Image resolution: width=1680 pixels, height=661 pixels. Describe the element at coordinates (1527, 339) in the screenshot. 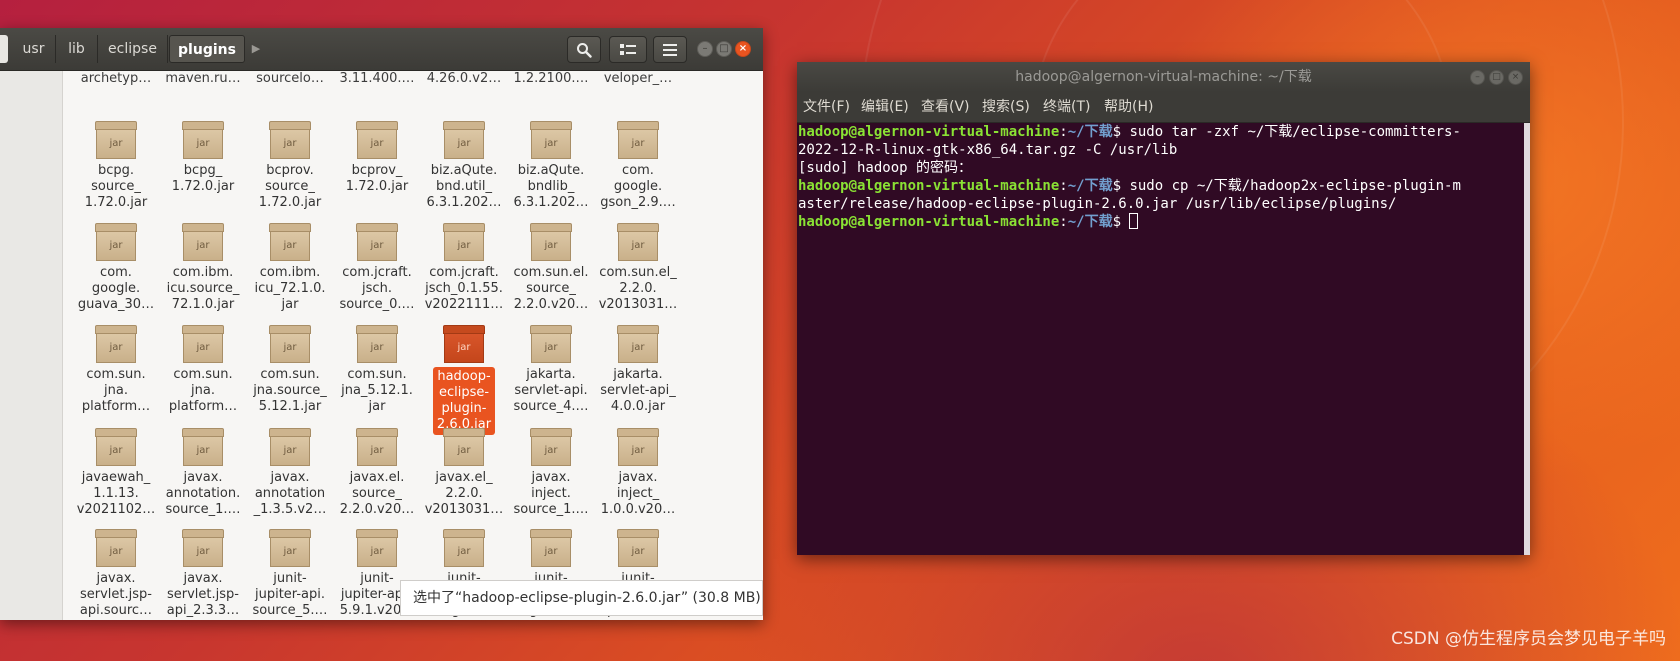

I see `terminal-scrollbar` at that location.